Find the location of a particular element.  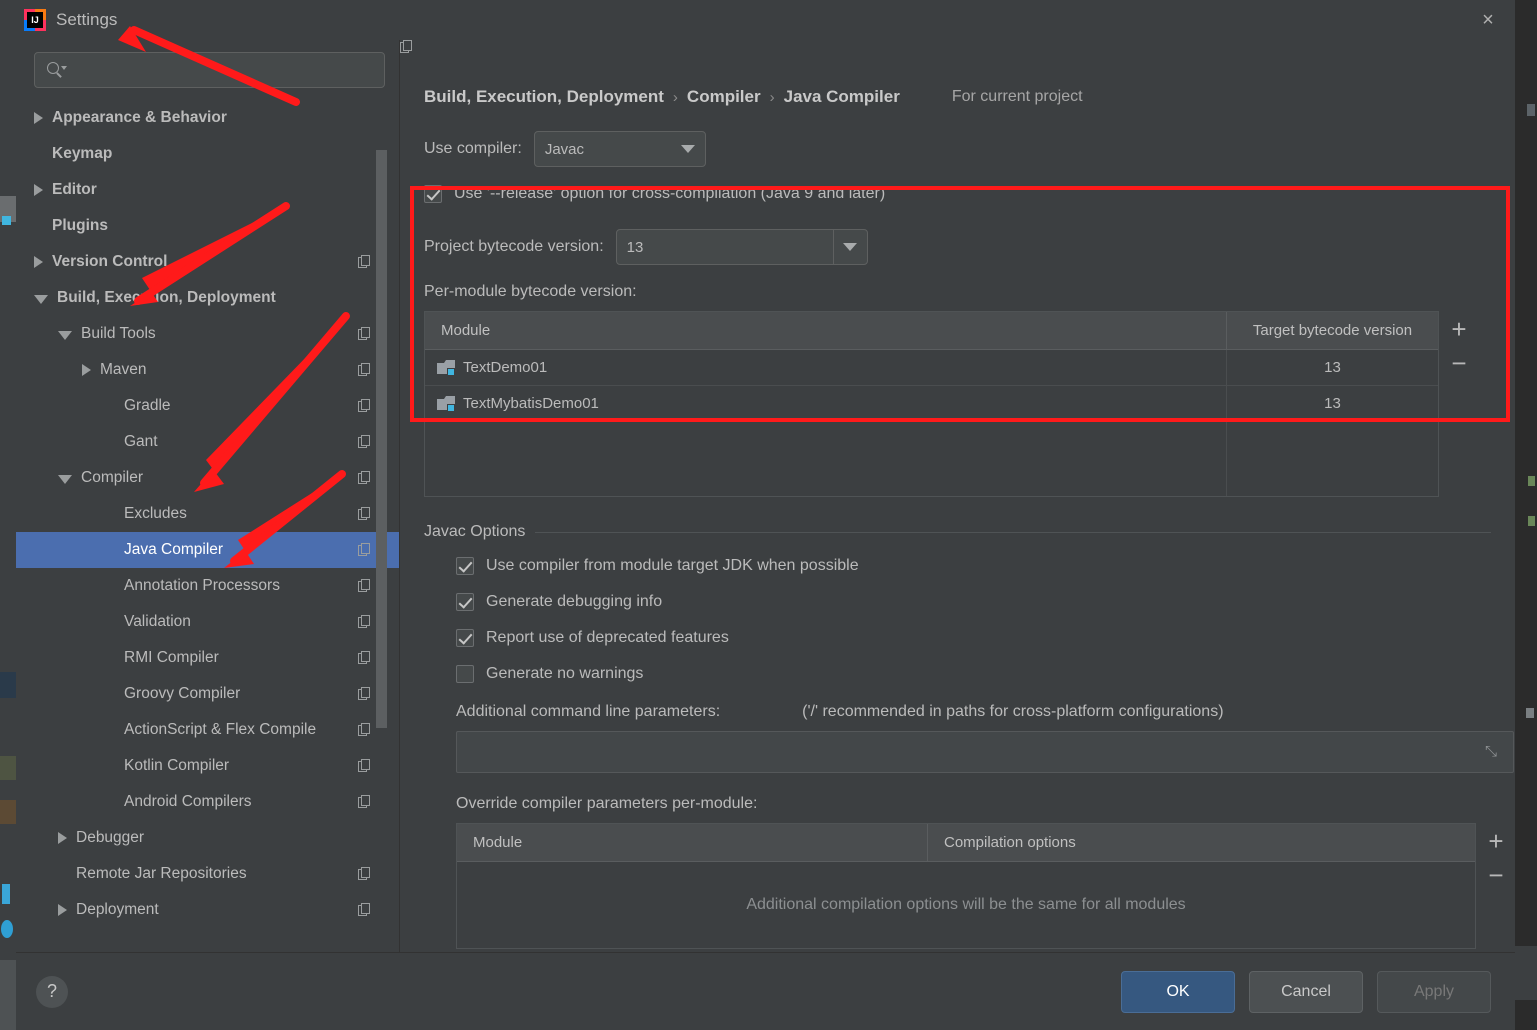

sidebar-item-groovy-compiler: Groovy Compiler is located at coordinates (207, 694).